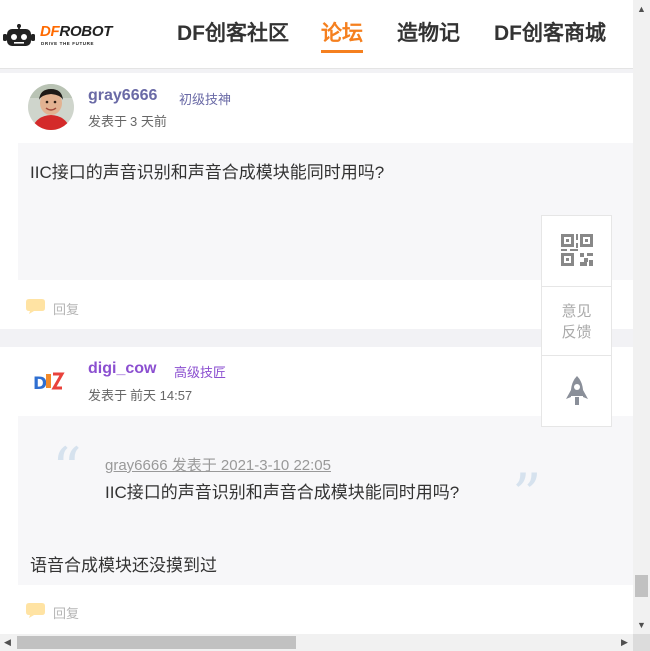 The width and height of the screenshot is (650, 651). What do you see at coordinates (624, 642) in the screenshot?
I see `scroll-right-arrow-icon: ▶` at bounding box center [624, 642].